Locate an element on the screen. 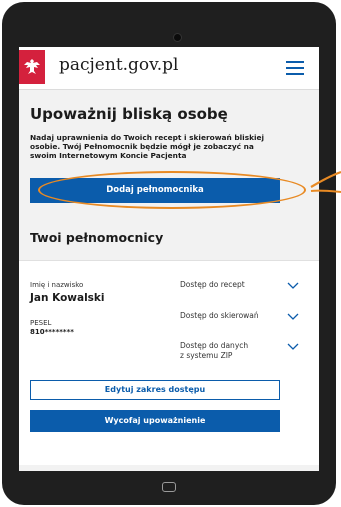 Image resolution: width=341 pixels, height=507 pixels. annotation-arrow is located at coordinates (325, 181).